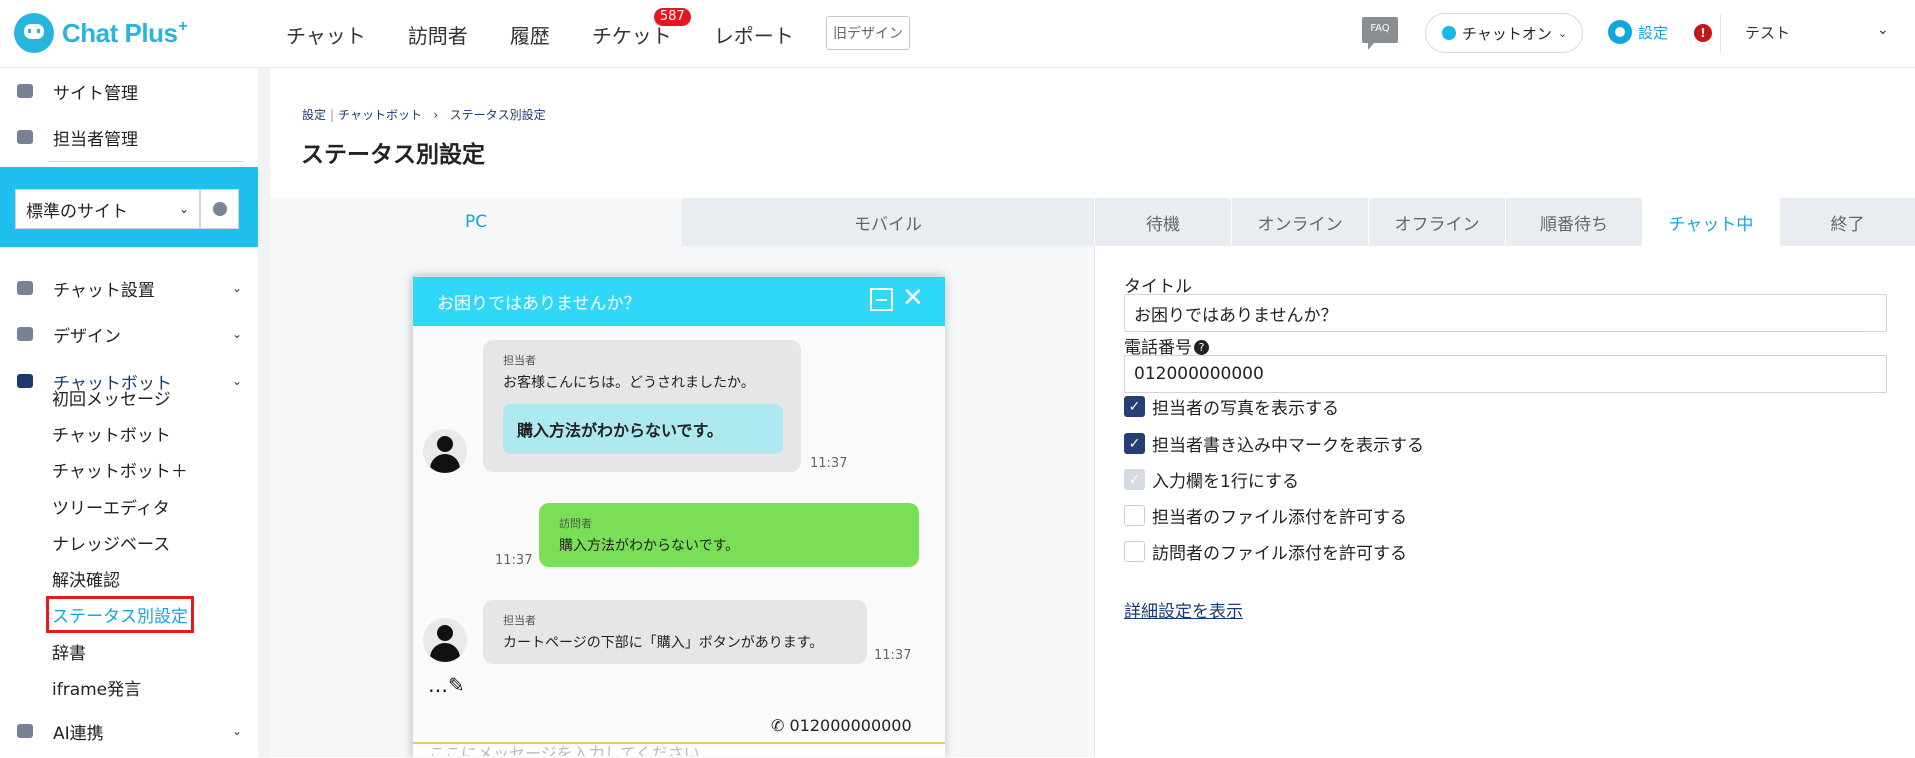  What do you see at coordinates (104, 290) in the screenshot?
I see `sidebar-item-label: チャット設置` at bounding box center [104, 290].